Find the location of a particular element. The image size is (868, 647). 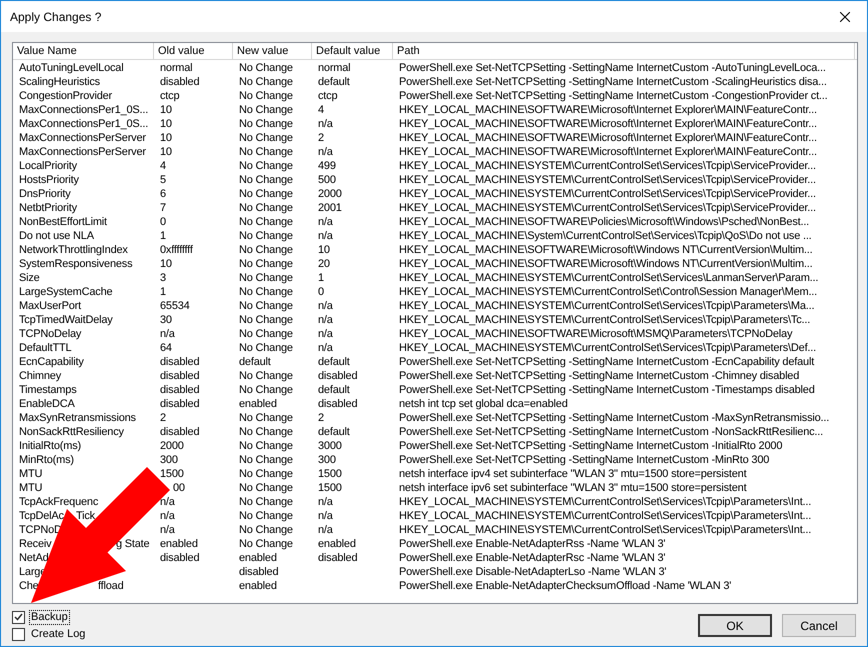

table-cell: PowerShell.exe Enable-NetAdapterRsc -Name 'WLAN 3' is located at coordinates (532, 558).